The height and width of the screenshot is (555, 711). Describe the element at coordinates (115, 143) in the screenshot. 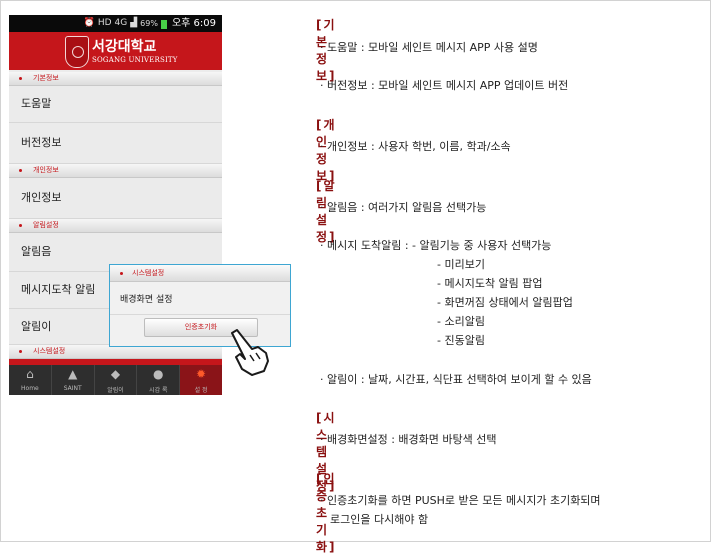

I see `menu-item-version: 버전정보` at that location.